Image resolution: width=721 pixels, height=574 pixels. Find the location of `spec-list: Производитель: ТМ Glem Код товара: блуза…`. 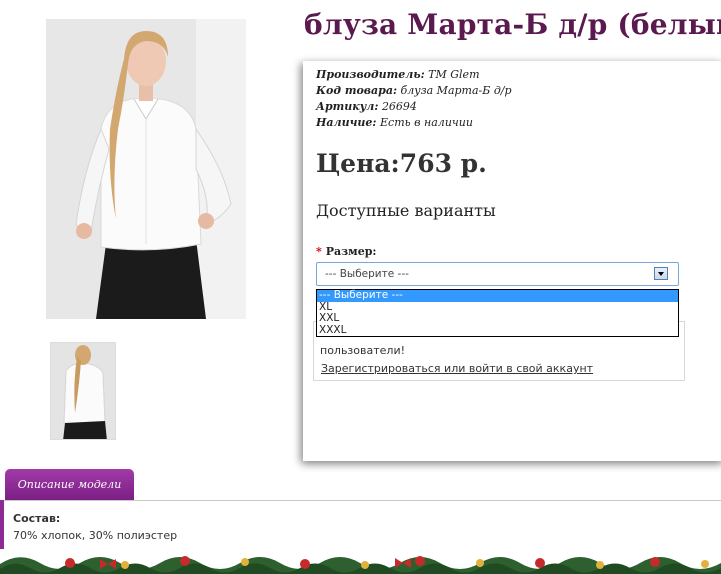

spec-list: Производитель: ТМ Glem Код товара: блуза… is located at coordinates (414, 99).